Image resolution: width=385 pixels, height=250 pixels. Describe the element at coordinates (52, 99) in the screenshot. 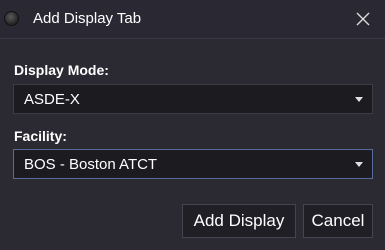

I see `display-mode-value: ASDE-X` at that location.